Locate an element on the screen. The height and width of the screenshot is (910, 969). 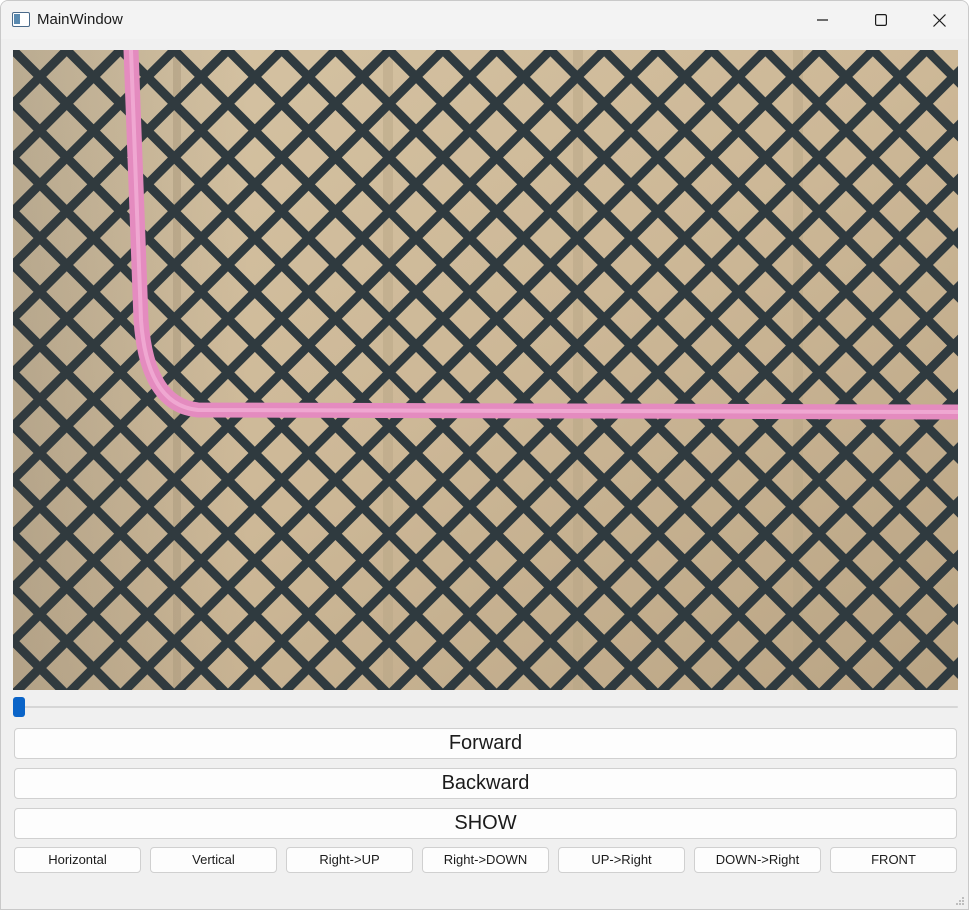
forward-button: Forward is located at coordinates (485, 743).